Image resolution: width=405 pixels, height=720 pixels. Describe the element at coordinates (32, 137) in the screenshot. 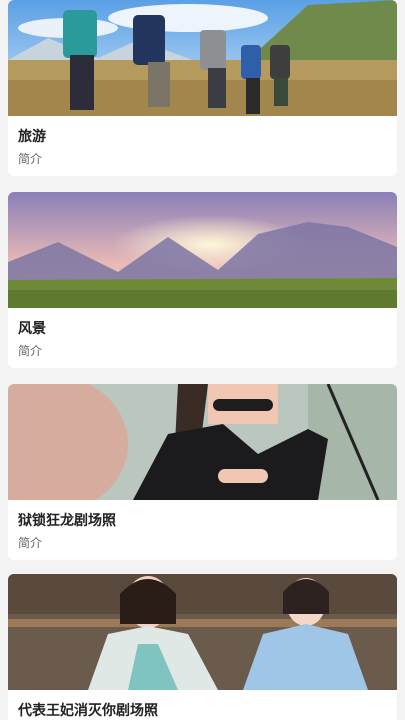

I see `card-title: 旅游` at that location.